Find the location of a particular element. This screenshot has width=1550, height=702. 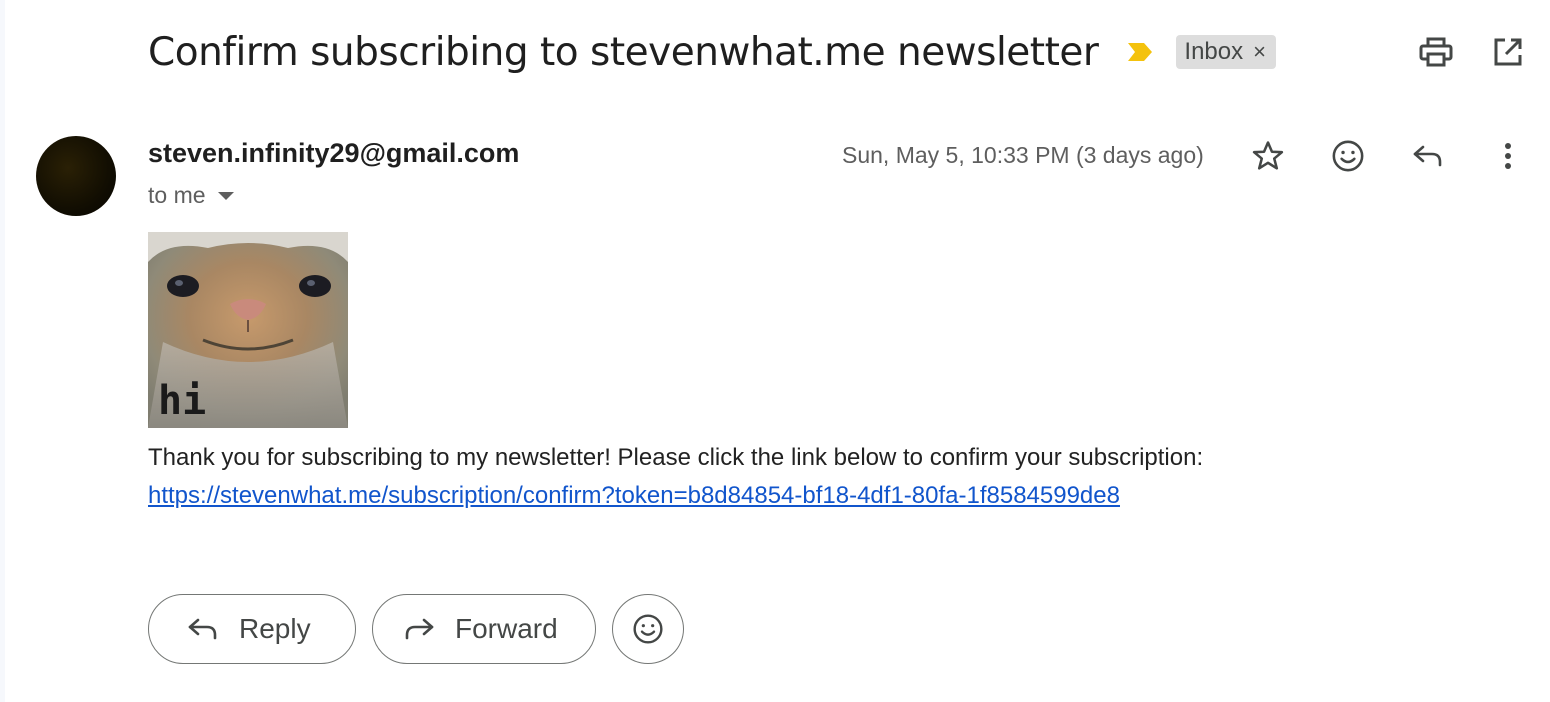

sender-email: steven.infinity29@gmail.com is located at coordinates (333, 153).